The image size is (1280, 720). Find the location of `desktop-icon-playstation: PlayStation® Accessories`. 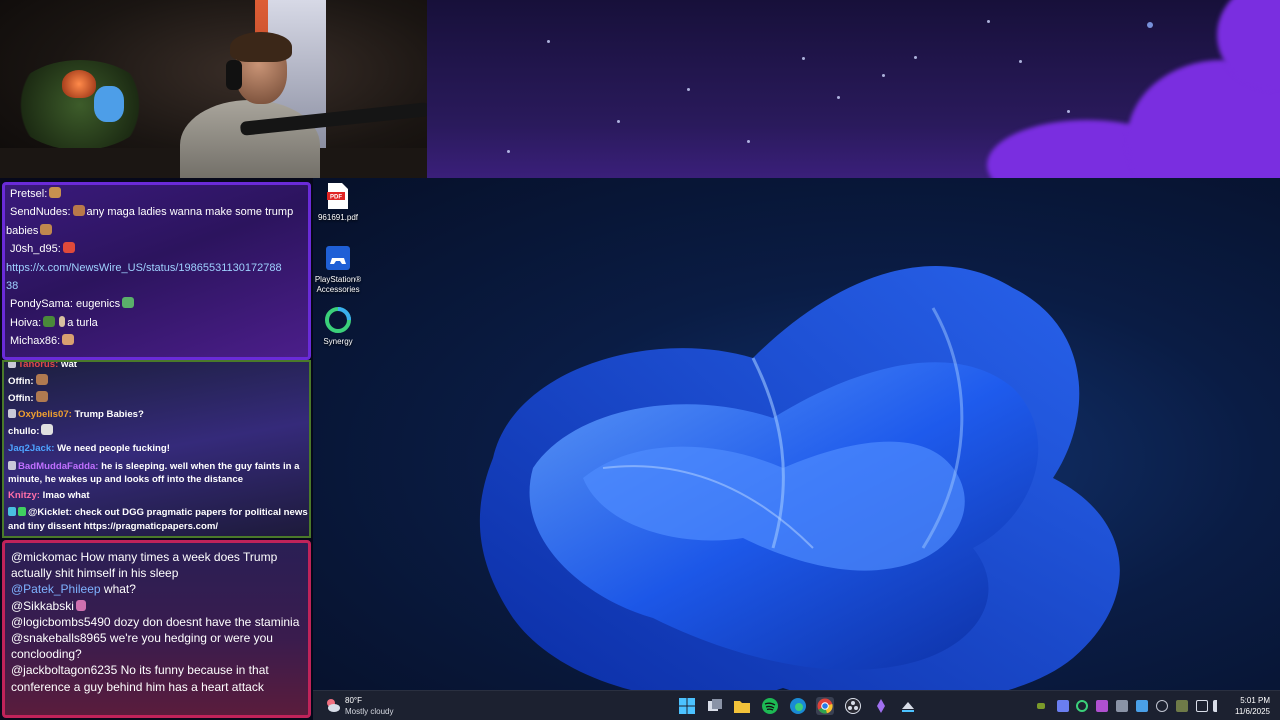

desktop-icon-playstation: PlayStation® Accessories is located at coordinates (339, 269).